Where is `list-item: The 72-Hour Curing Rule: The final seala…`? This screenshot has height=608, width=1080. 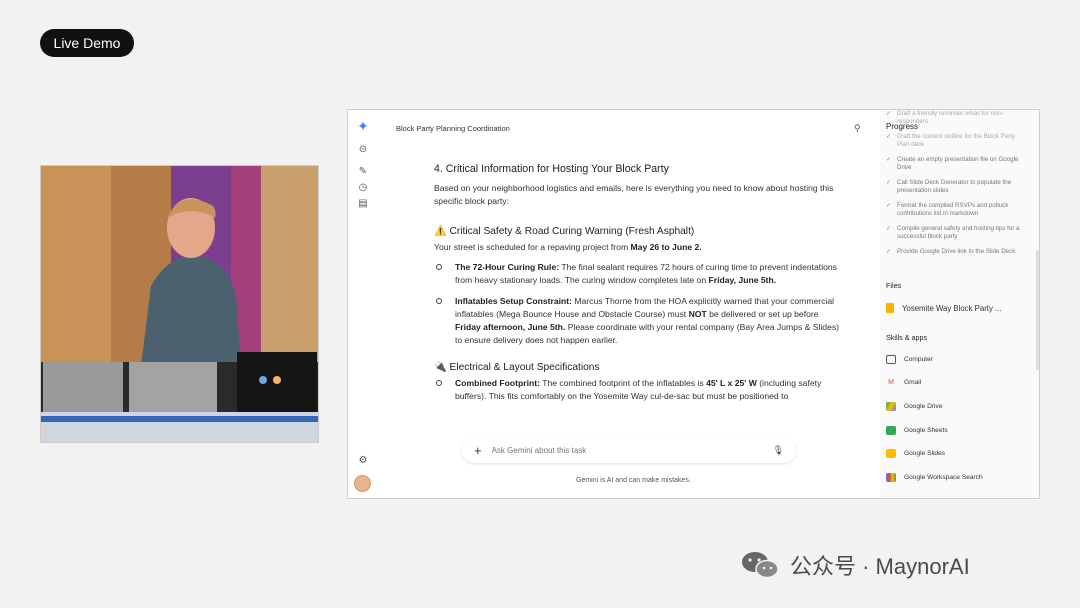 list-item: The 72-Hour Curing Rule: The final seala… is located at coordinates (639, 274).